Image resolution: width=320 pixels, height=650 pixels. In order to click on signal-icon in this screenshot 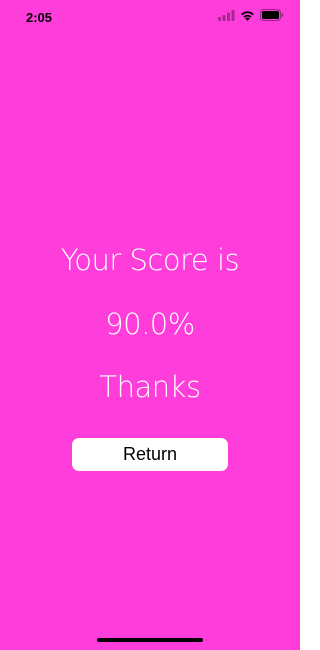, I will do `click(226, 17)`.